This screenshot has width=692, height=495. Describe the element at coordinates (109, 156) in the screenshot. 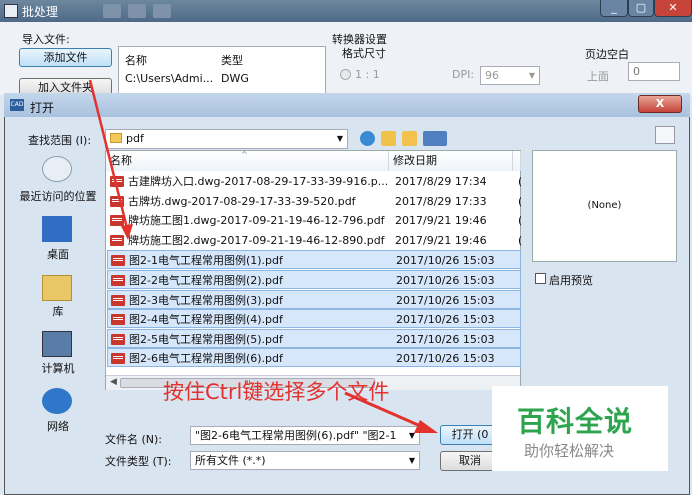

I see `arrow-line-to-files` at that location.